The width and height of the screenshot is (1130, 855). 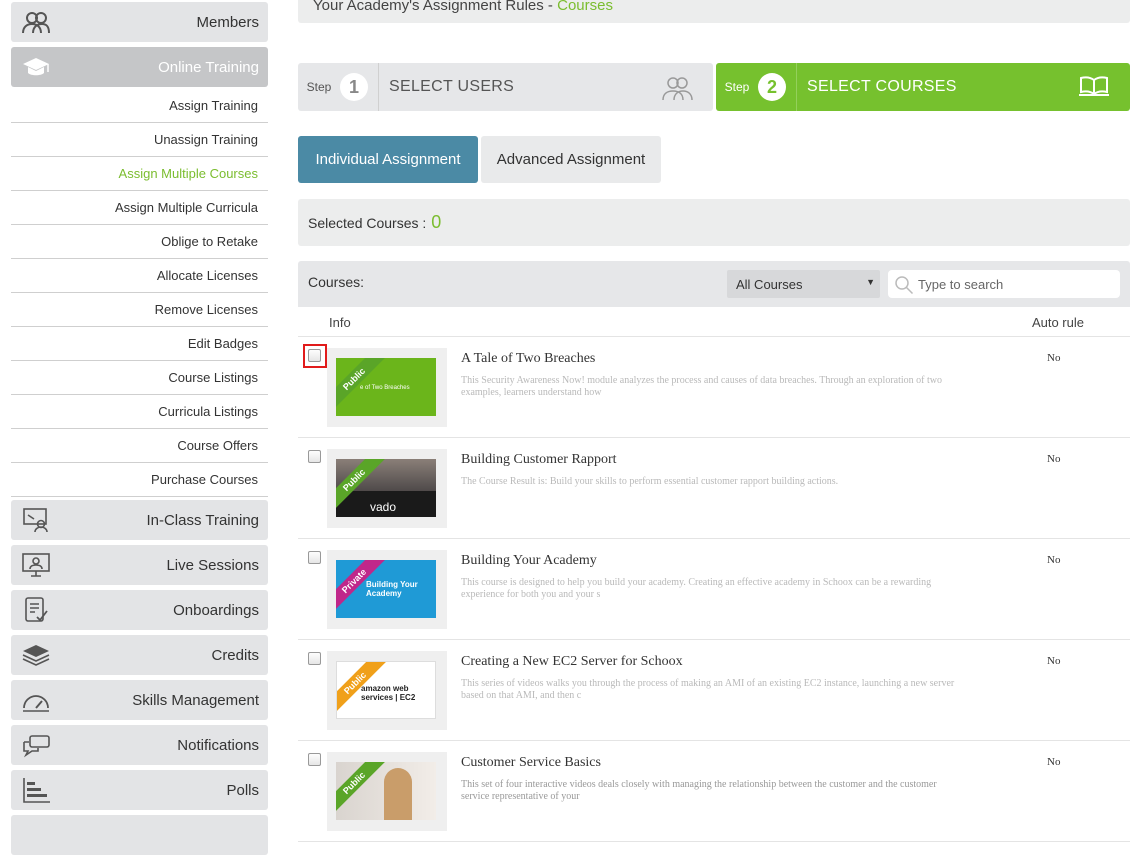 What do you see at coordinates (139, 22) in the screenshot?
I see `nav-members: Members` at bounding box center [139, 22].